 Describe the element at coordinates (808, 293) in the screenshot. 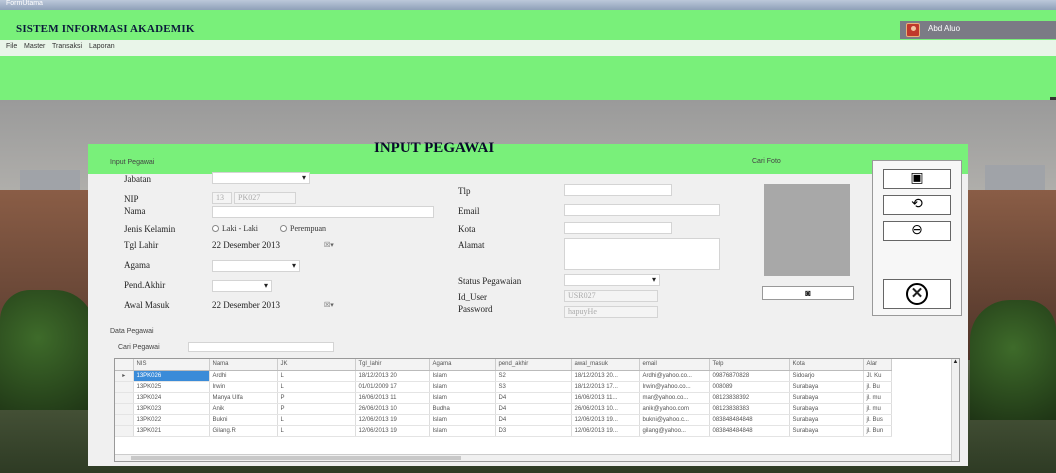

I see `browse-photo-button: ◙` at that location.